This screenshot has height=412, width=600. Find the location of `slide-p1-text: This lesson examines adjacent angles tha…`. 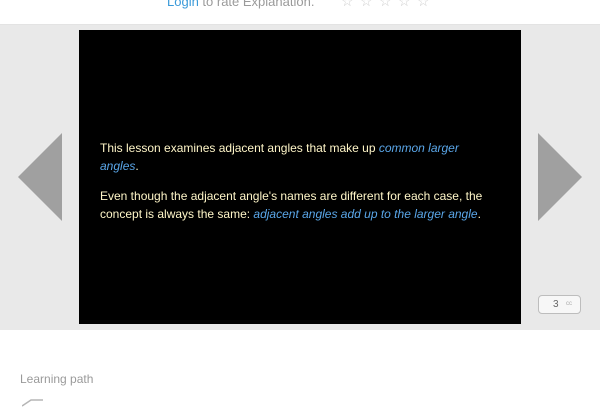

slide-p1-text: This lesson examines adjacent angles tha… is located at coordinates (239, 148).